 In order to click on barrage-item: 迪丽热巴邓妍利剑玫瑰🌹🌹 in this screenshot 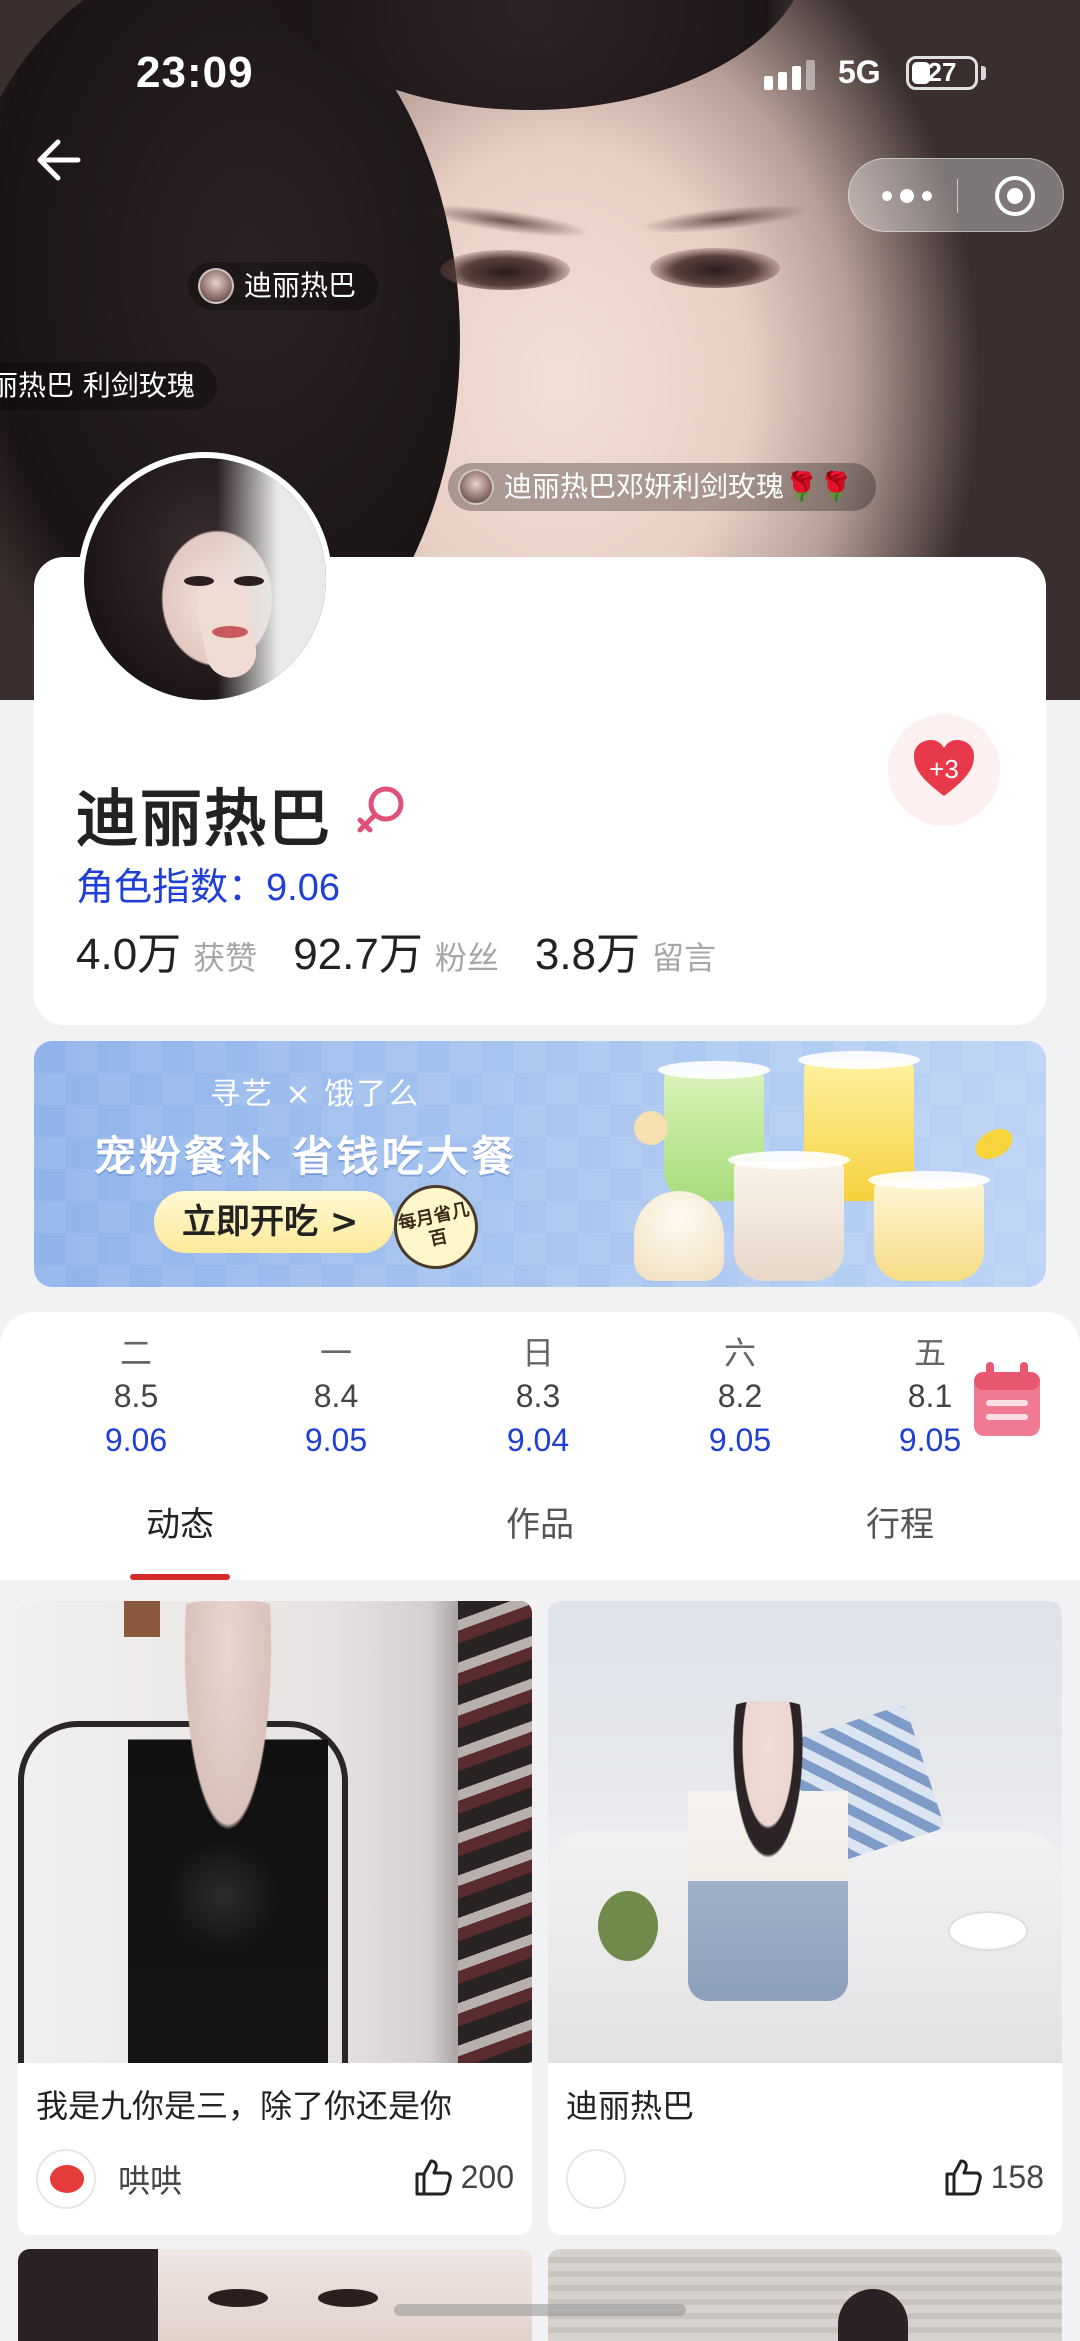, I will do `click(662, 487)`.